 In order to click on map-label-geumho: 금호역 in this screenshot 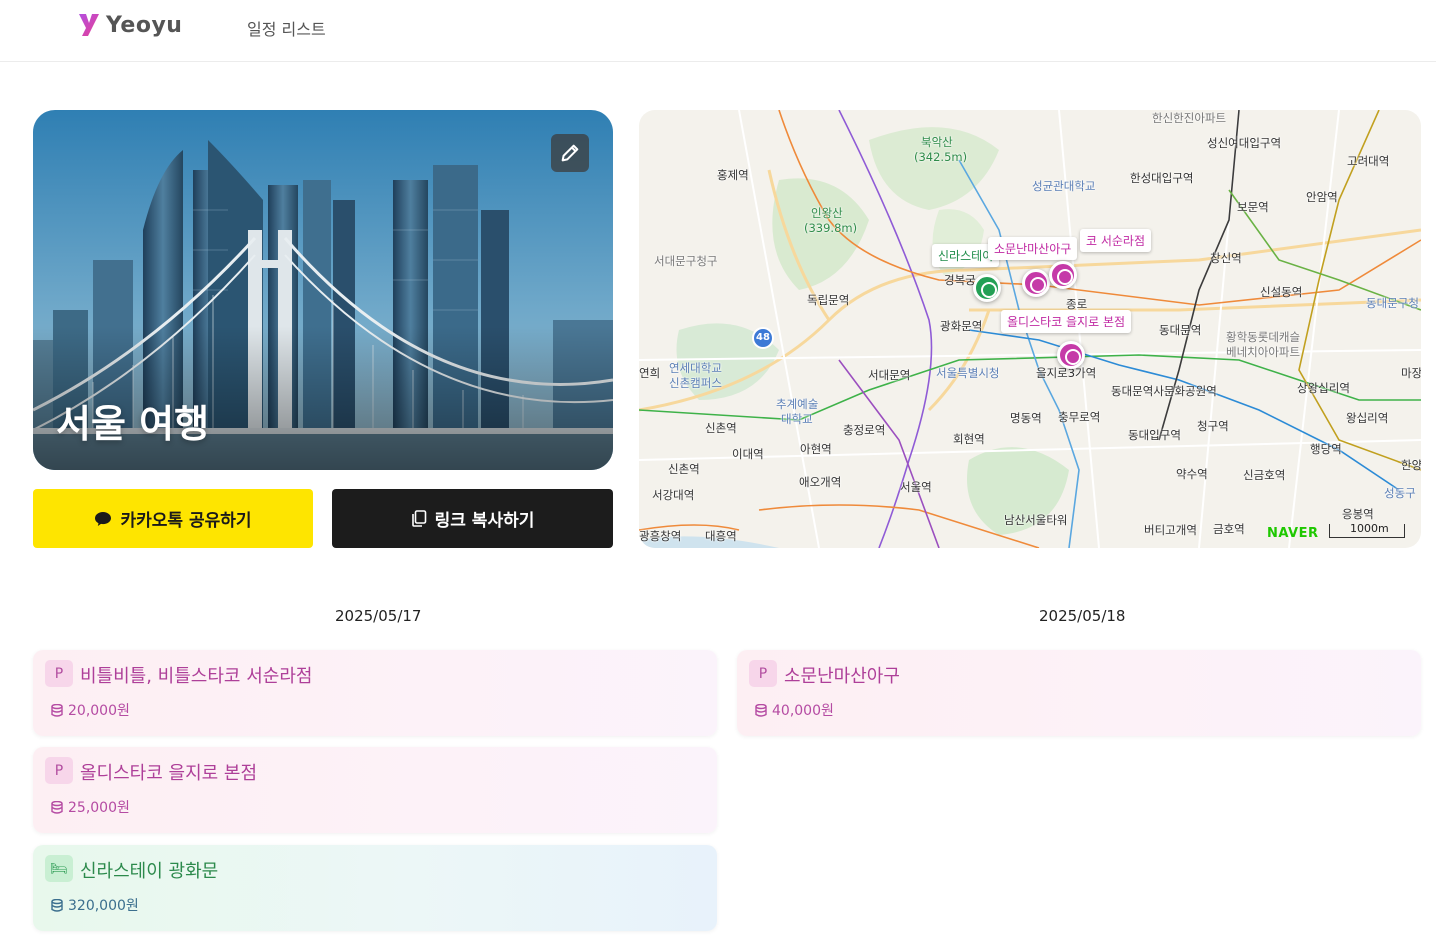, I will do `click(1229, 529)`.